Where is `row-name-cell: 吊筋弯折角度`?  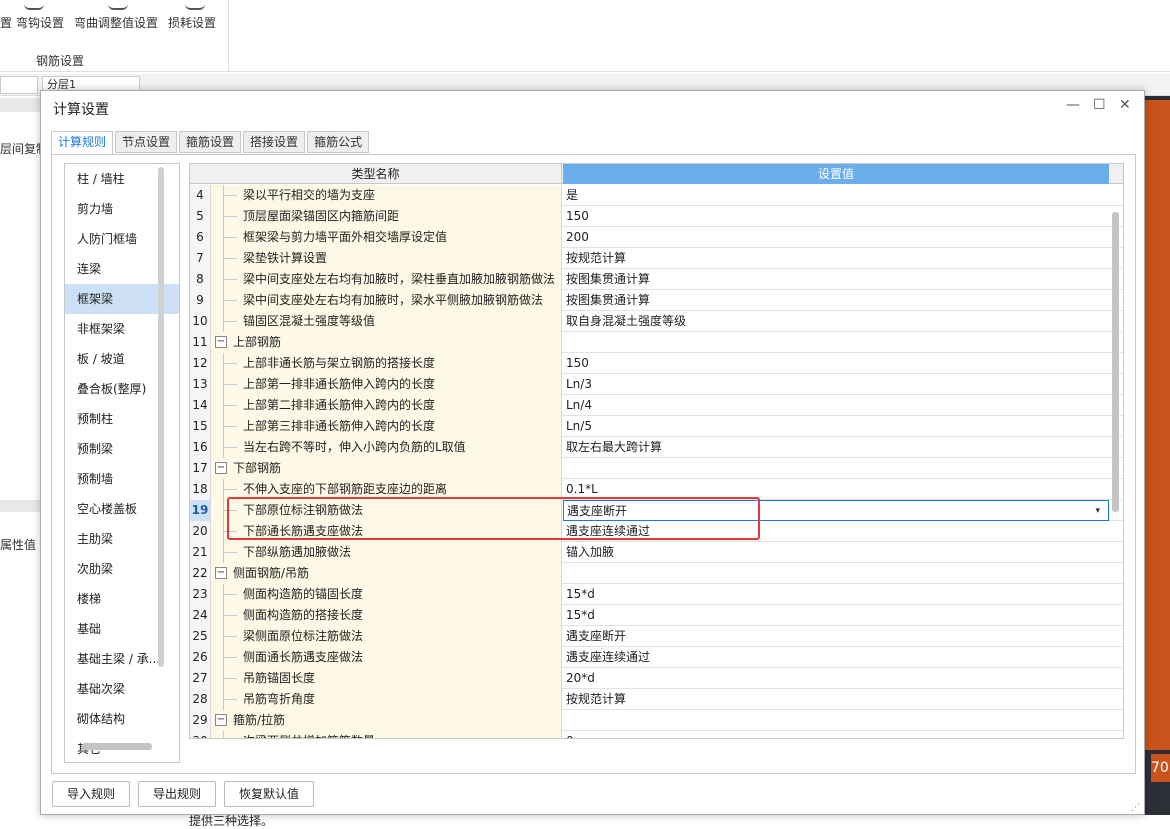 row-name-cell: 吊筋弯折角度 is located at coordinates (386, 699).